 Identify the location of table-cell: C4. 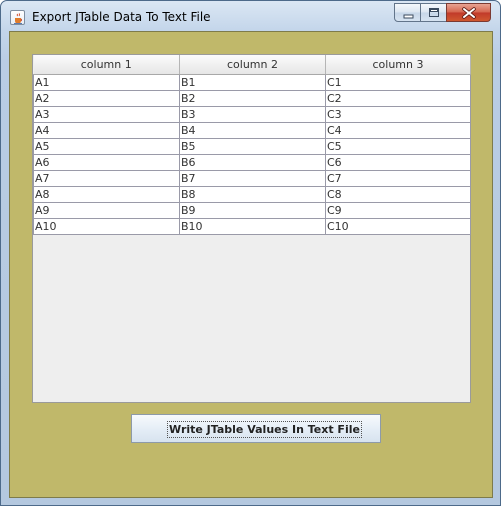
(398, 130).